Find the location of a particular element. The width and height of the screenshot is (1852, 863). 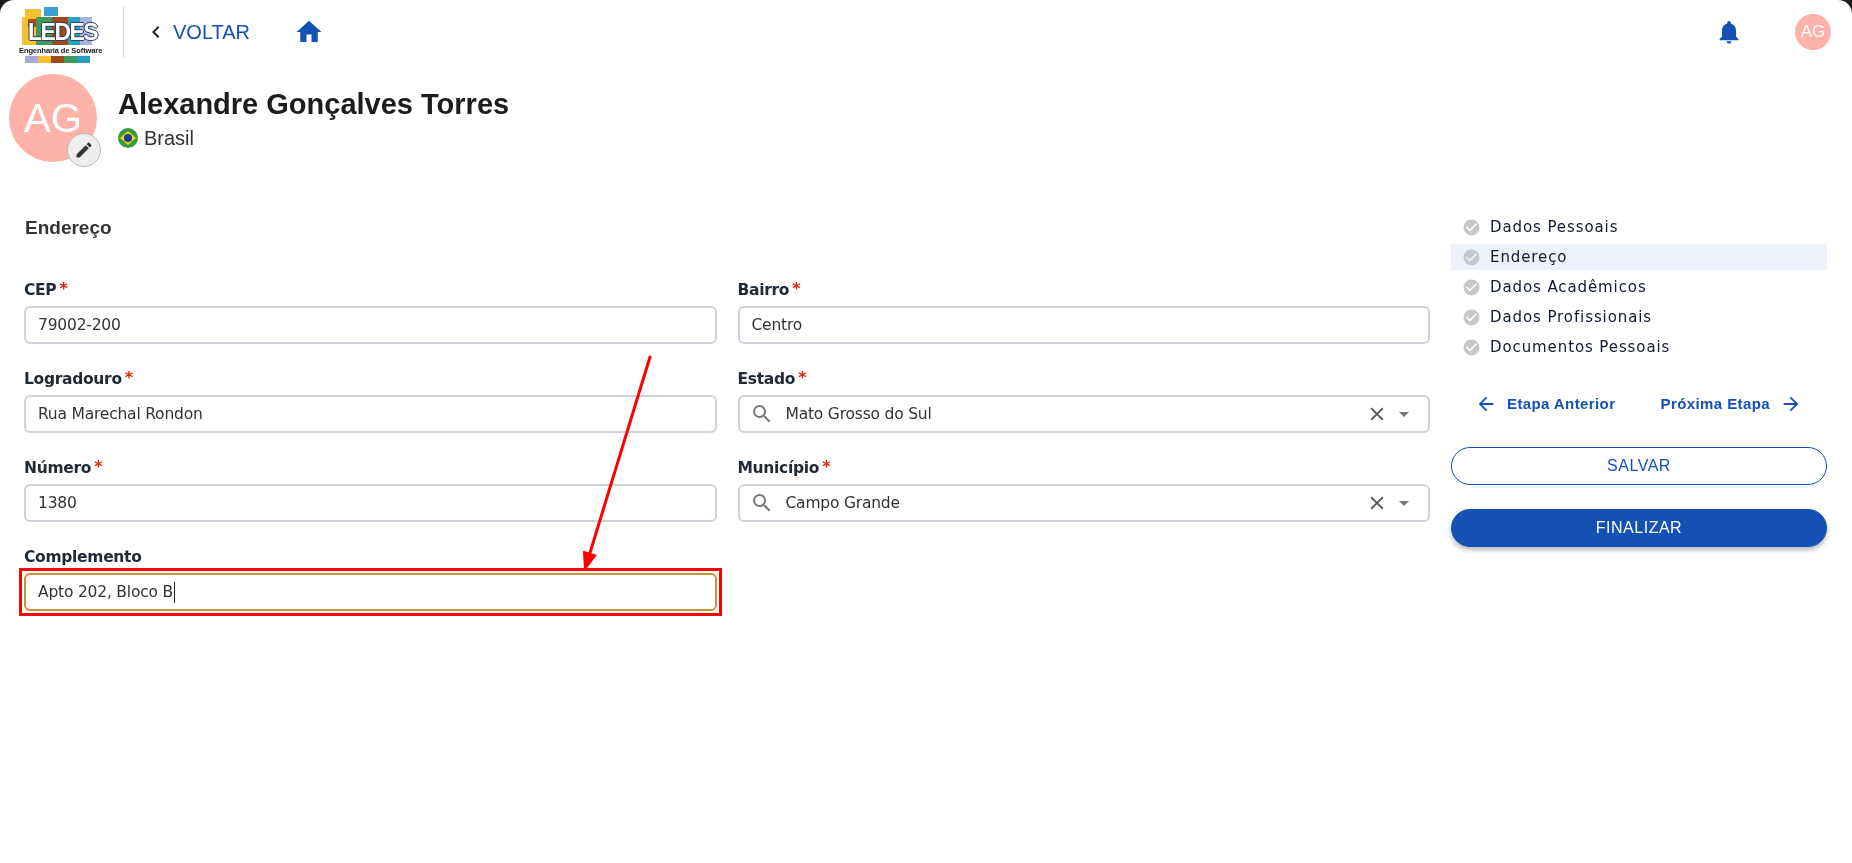

step-item: Dados Acadêmicos is located at coordinates (1639, 287).